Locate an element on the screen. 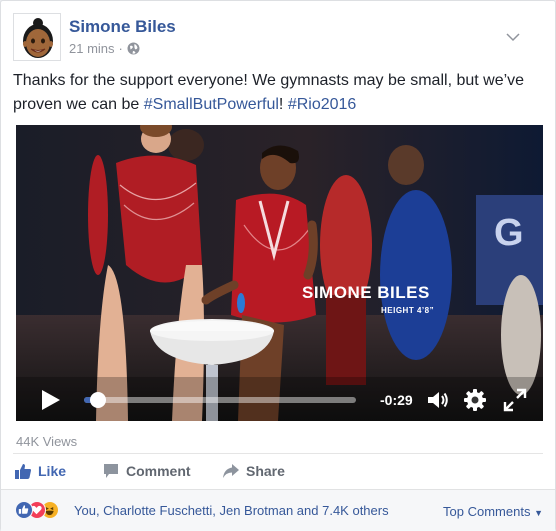  video-progress-bar is located at coordinates (220, 400).